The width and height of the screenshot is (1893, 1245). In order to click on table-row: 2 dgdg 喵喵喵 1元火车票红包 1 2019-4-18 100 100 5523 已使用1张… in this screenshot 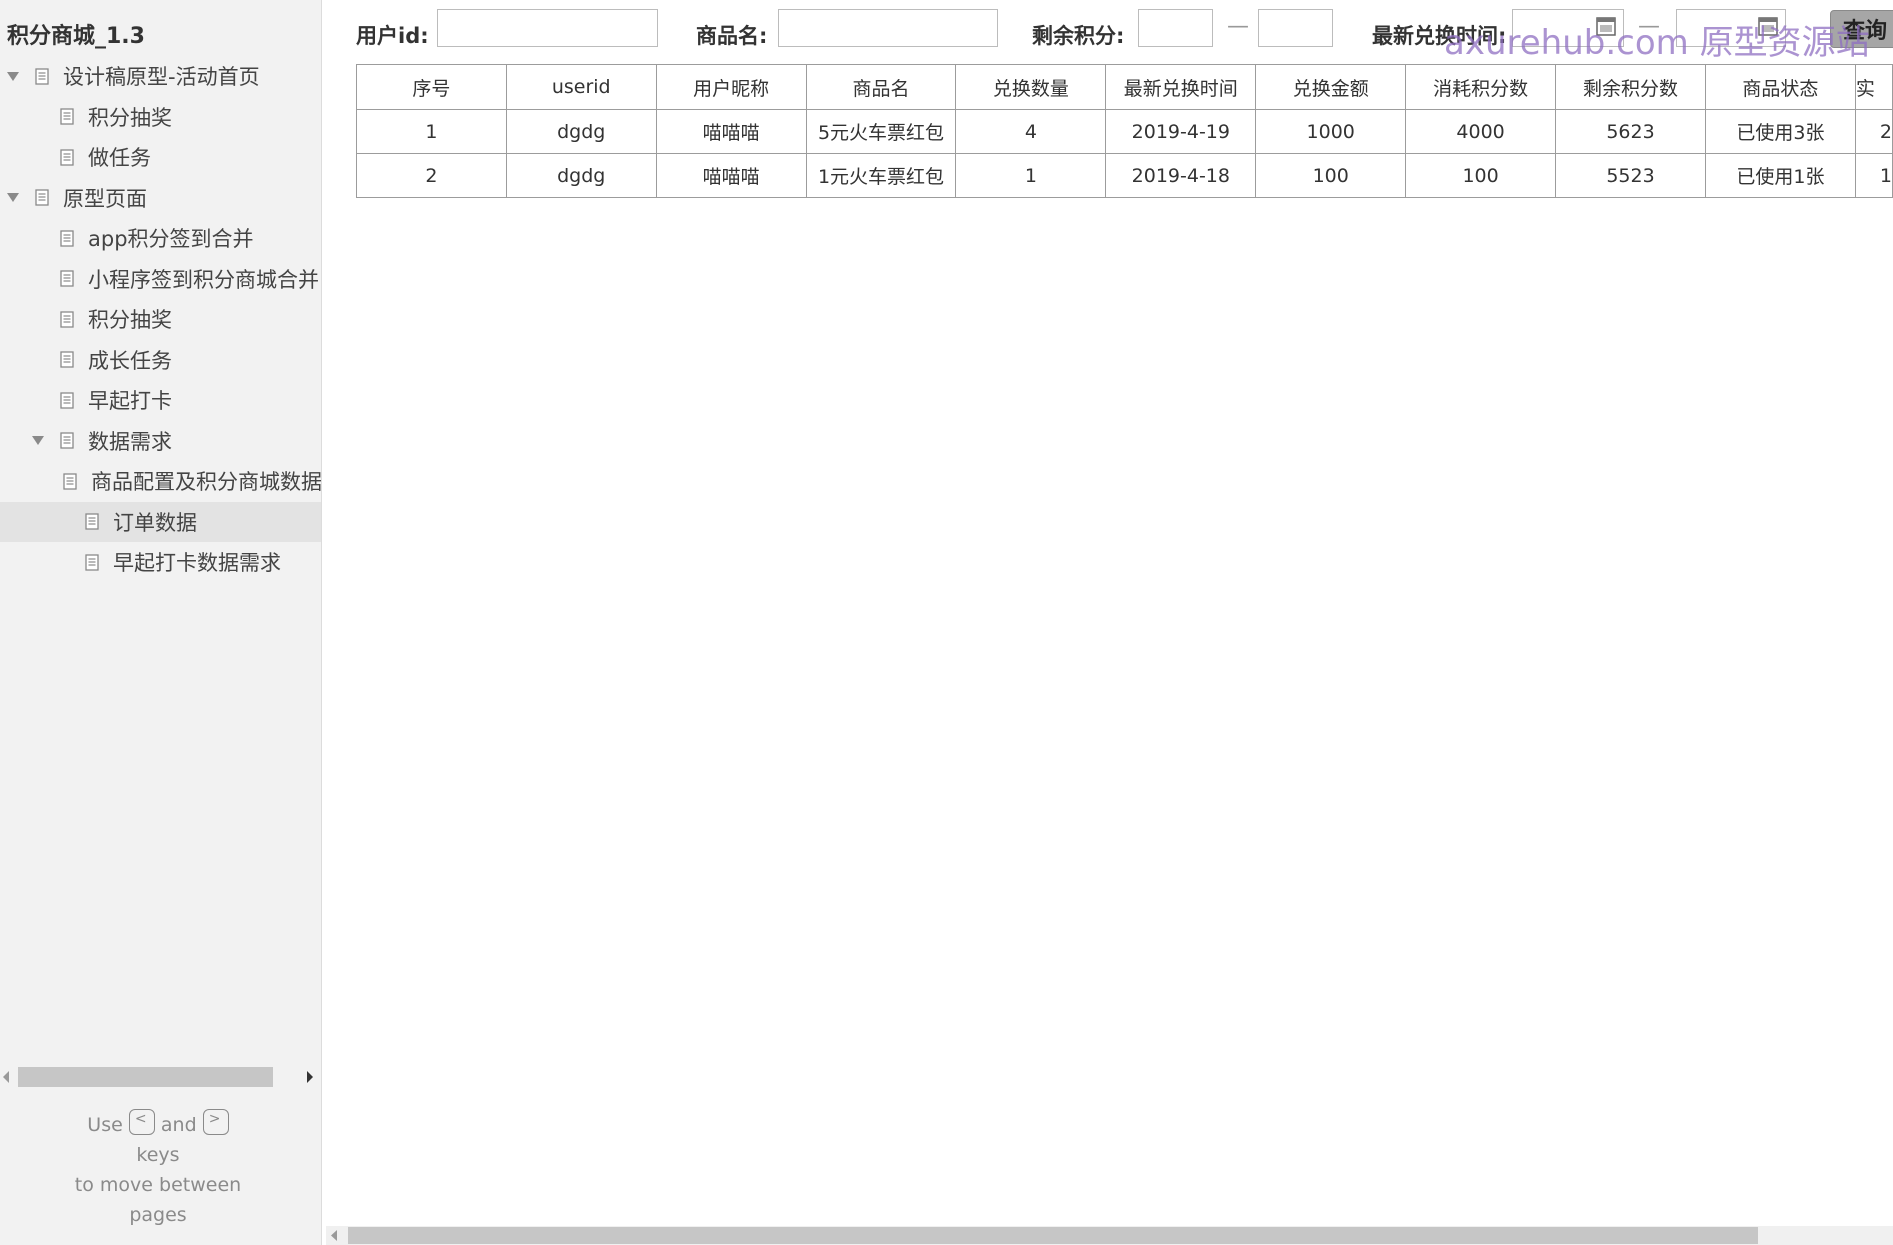, I will do `click(1124, 175)`.